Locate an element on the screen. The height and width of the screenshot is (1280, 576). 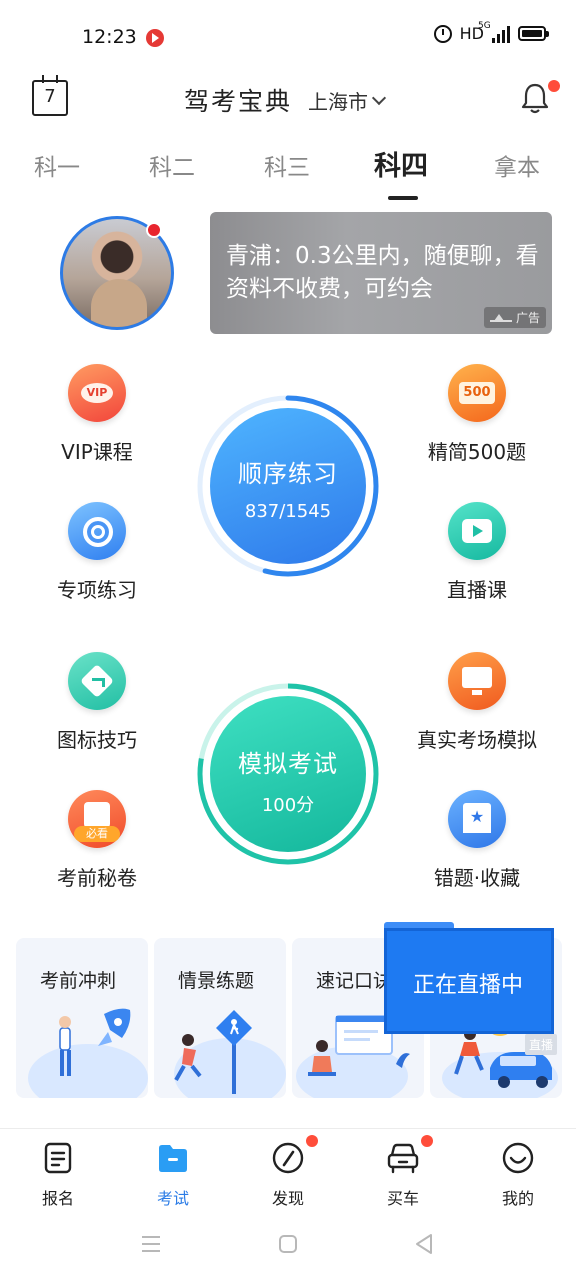
live-now-text: 正在直播中 is located at coordinates (468, 985).